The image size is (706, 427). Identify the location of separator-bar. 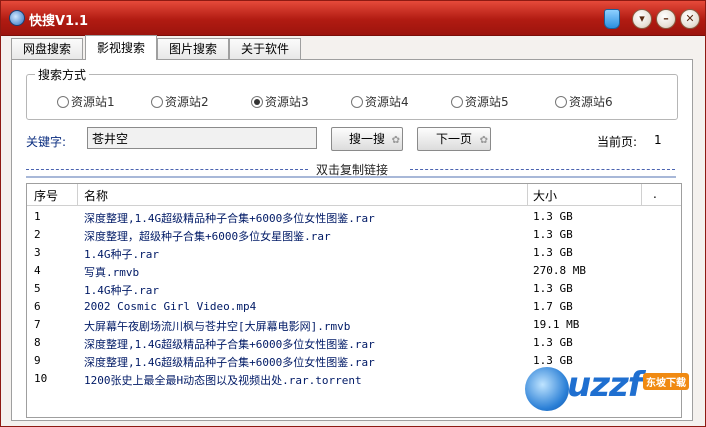
(351, 177).